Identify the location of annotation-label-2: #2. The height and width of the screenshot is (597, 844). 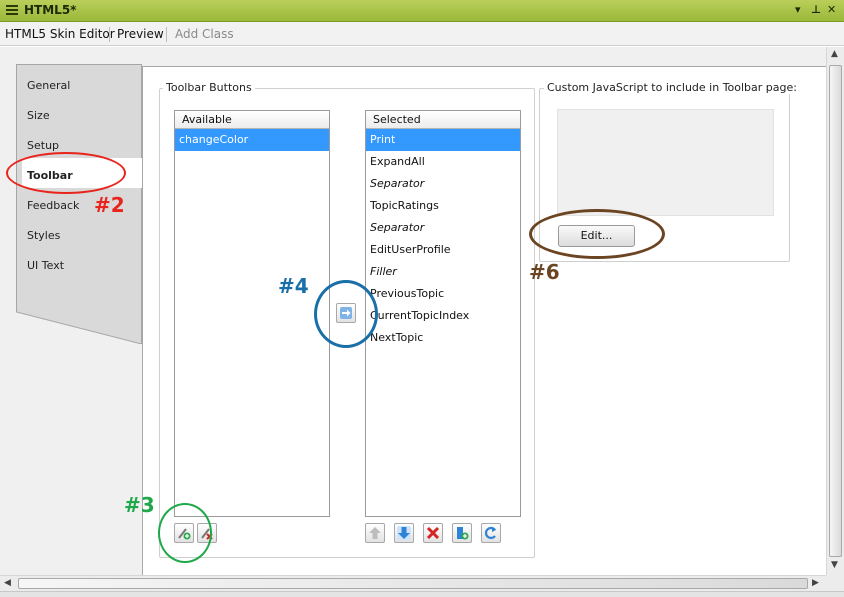
(109, 205).